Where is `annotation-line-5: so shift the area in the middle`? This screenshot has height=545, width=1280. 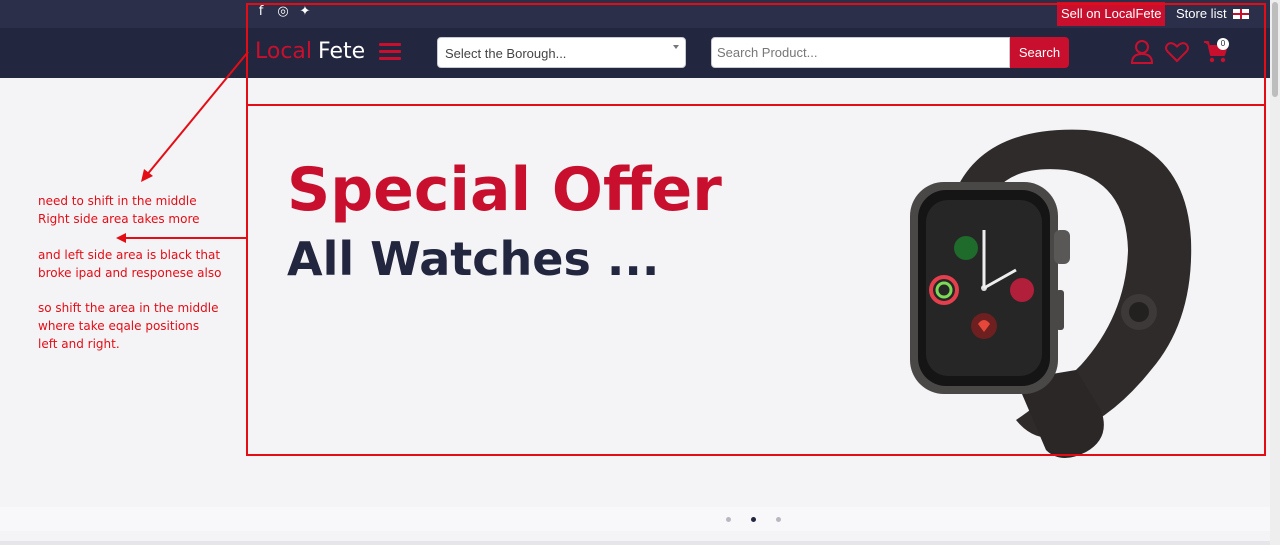 annotation-line-5: so shift the area in the middle is located at coordinates (128, 308).